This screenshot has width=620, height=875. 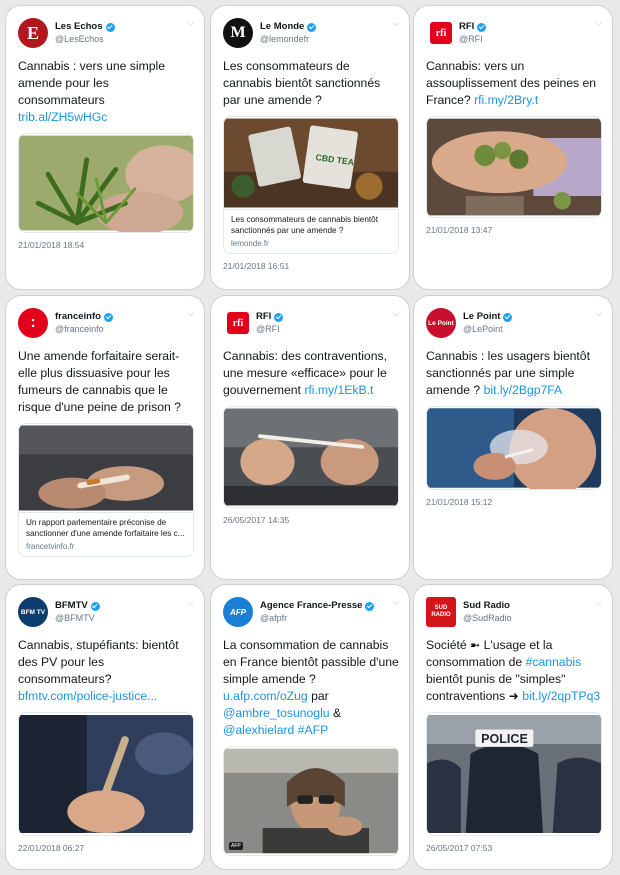 What do you see at coordinates (33, 612) in the screenshot?
I see `bfmtv-avatar: BFM TV` at bounding box center [33, 612].